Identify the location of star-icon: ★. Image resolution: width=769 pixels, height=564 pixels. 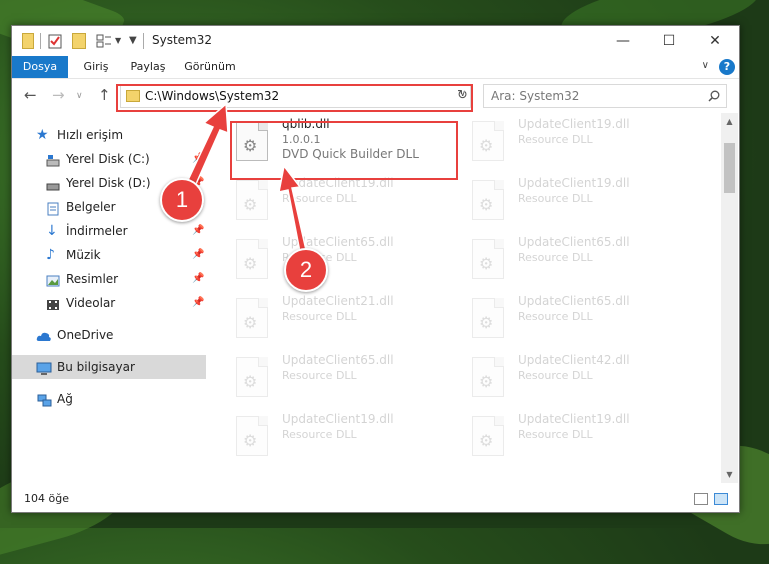
(42, 135).